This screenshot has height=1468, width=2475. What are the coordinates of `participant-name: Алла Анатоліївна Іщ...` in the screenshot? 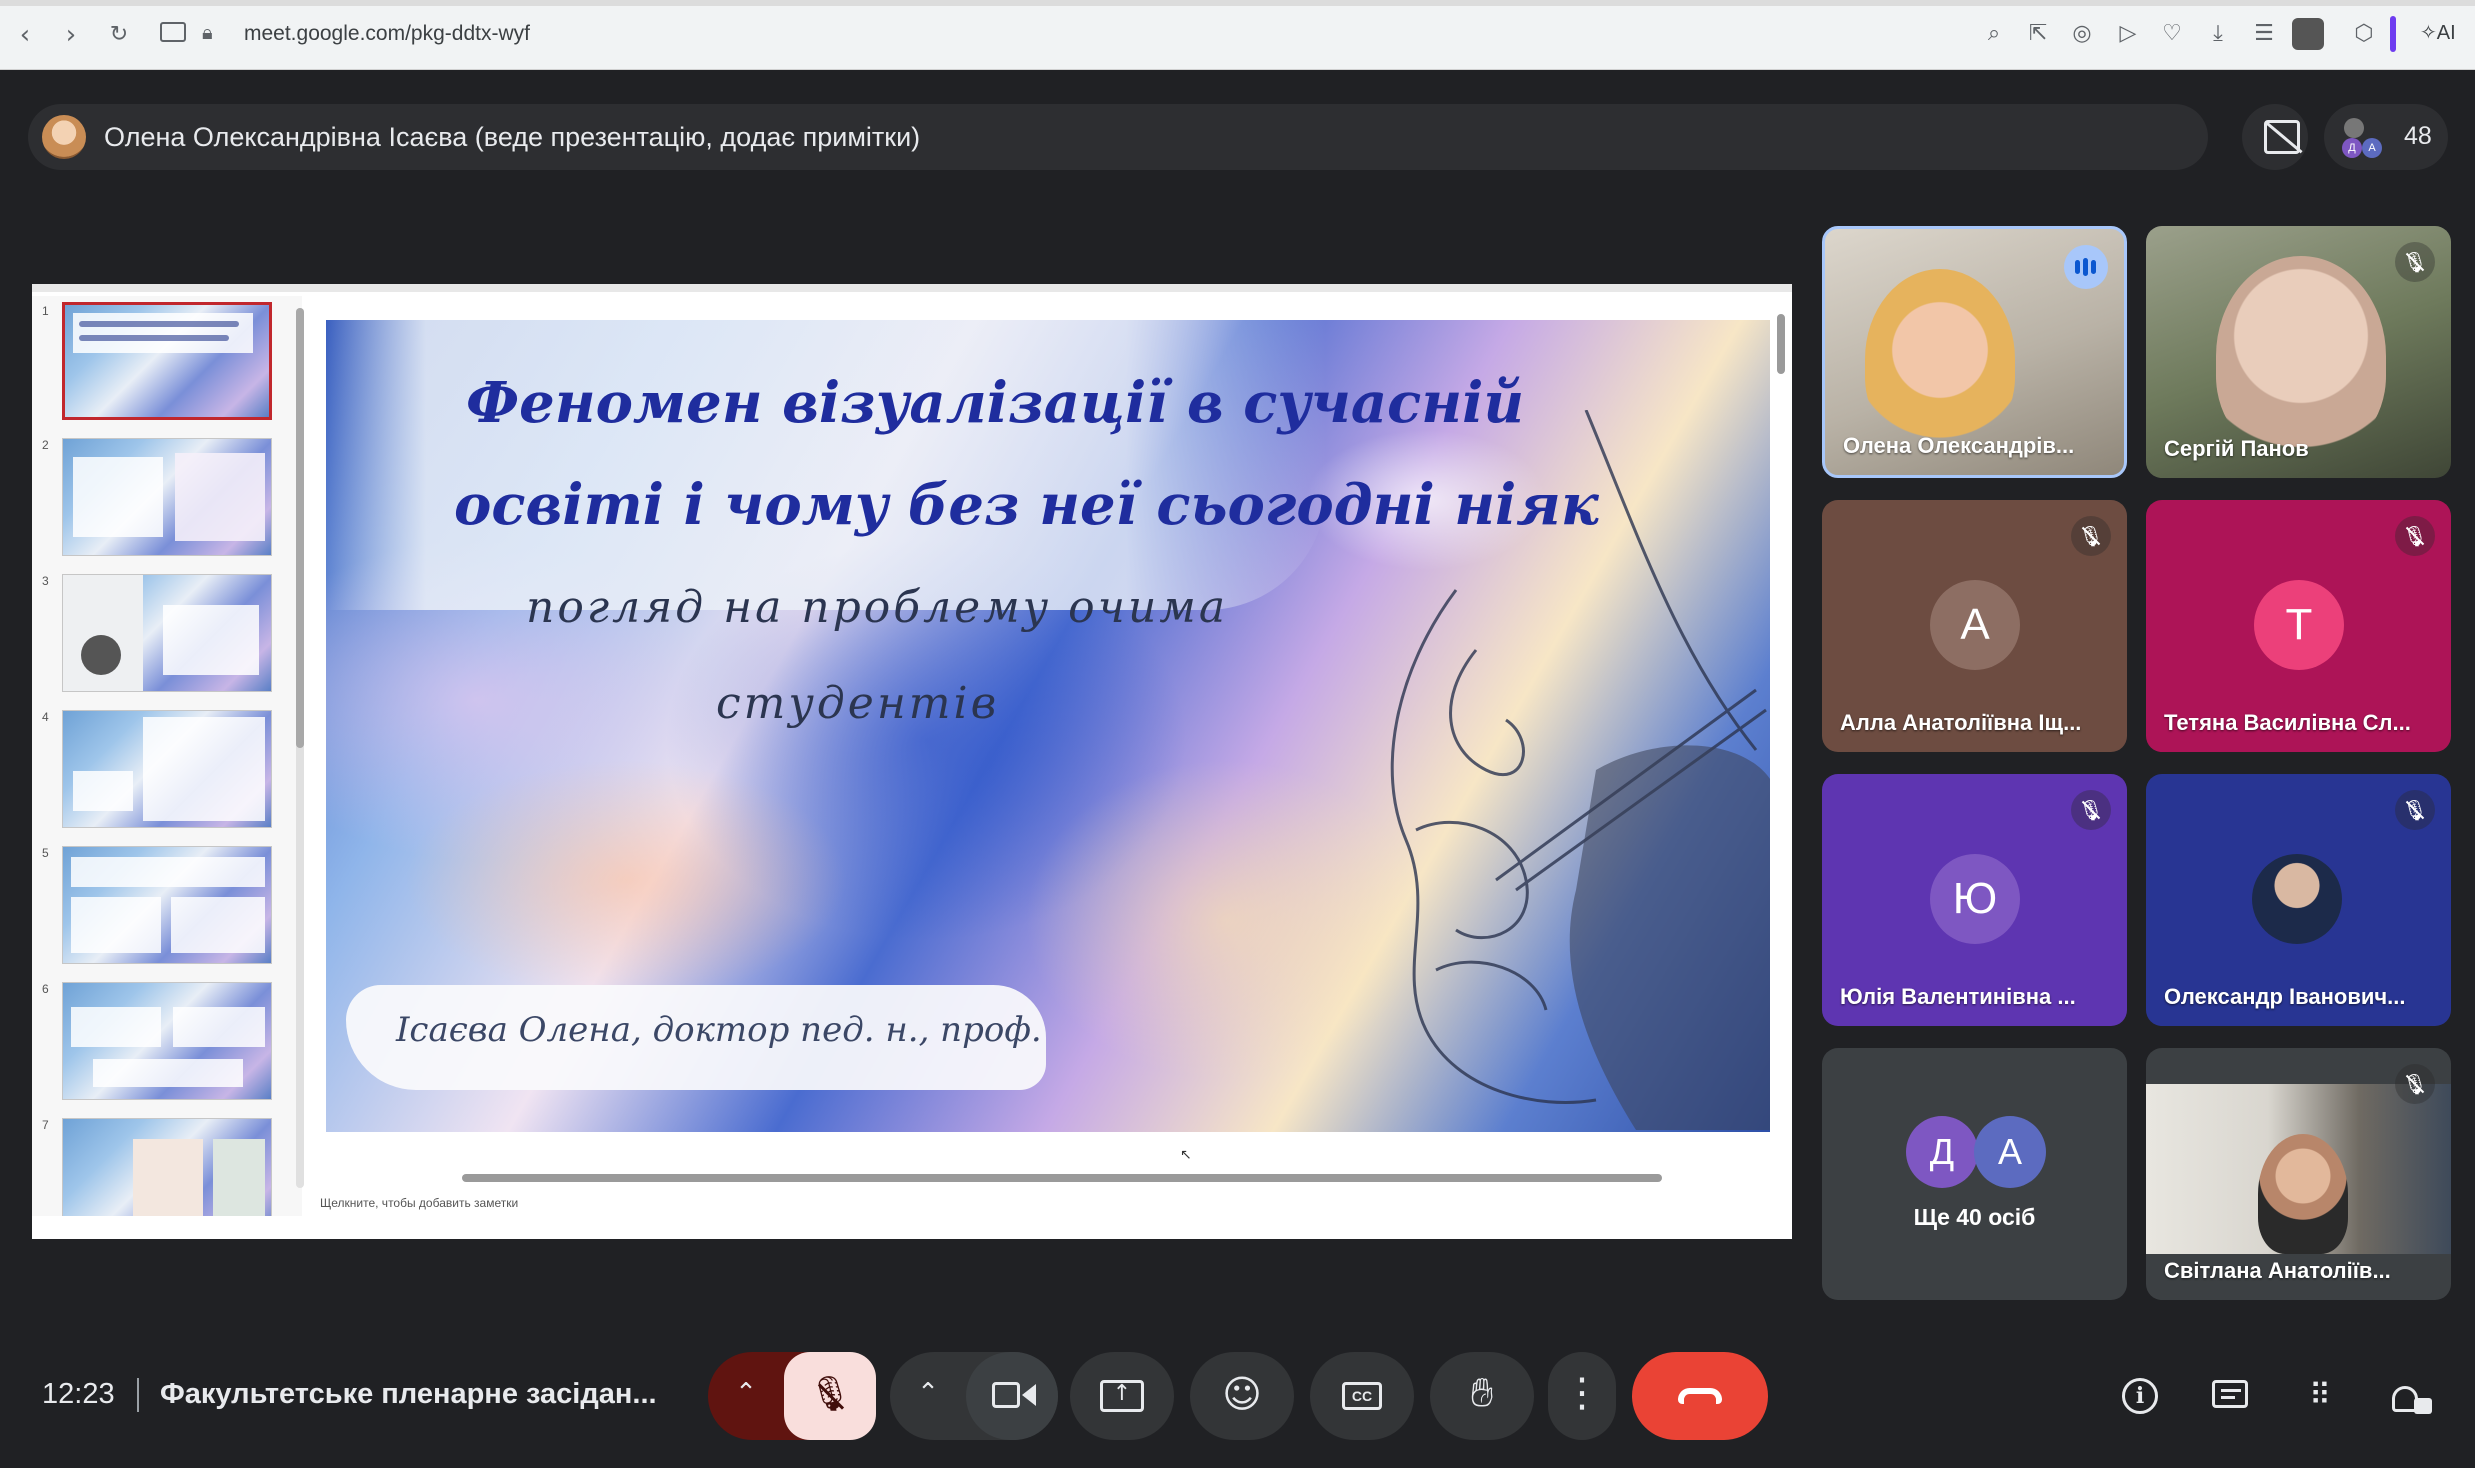 It's located at (1961, 722).